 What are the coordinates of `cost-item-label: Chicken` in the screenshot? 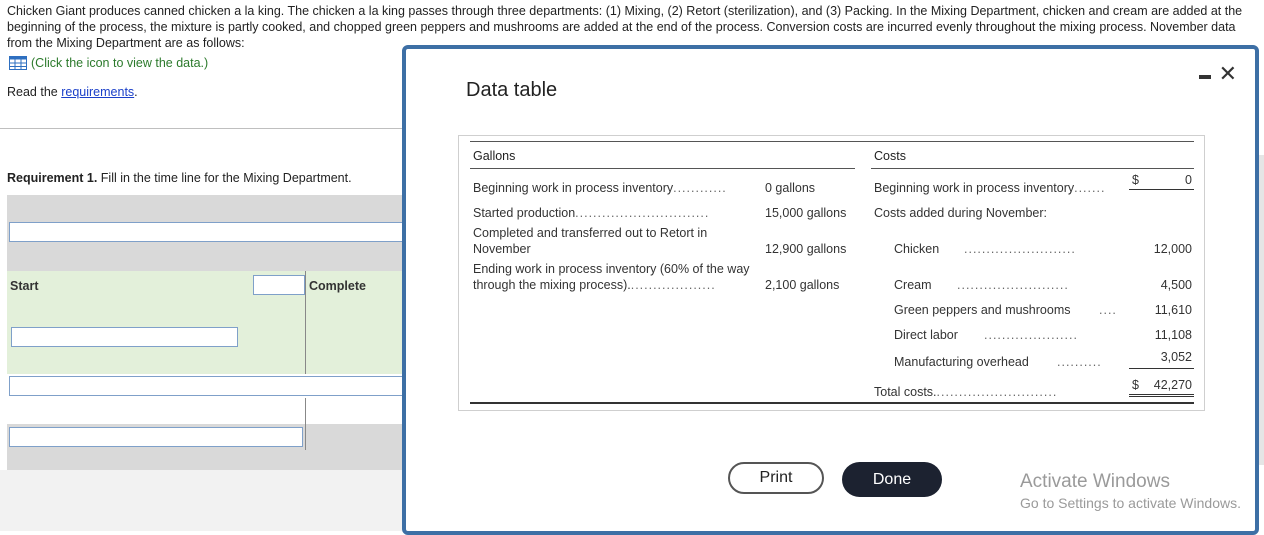 It's located at (917, 249).